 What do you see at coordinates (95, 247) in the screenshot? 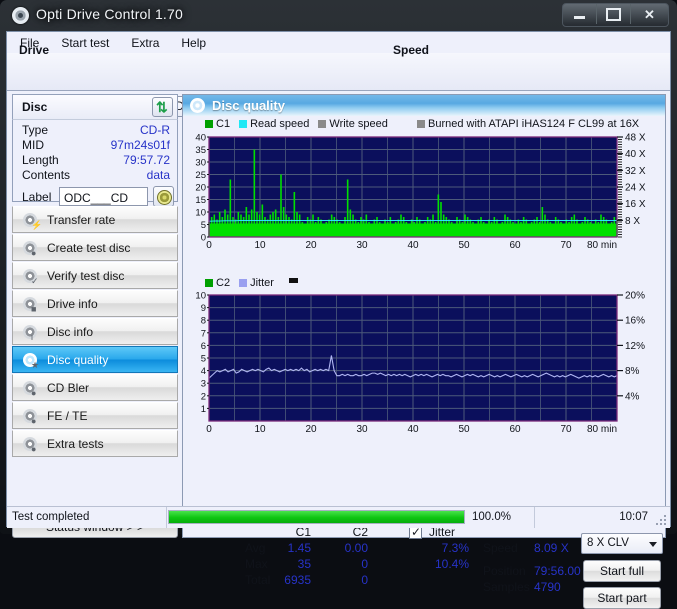
I see `sidebar-item-create-test-disc: ● Create test disc` at bounding box center [95, 247].